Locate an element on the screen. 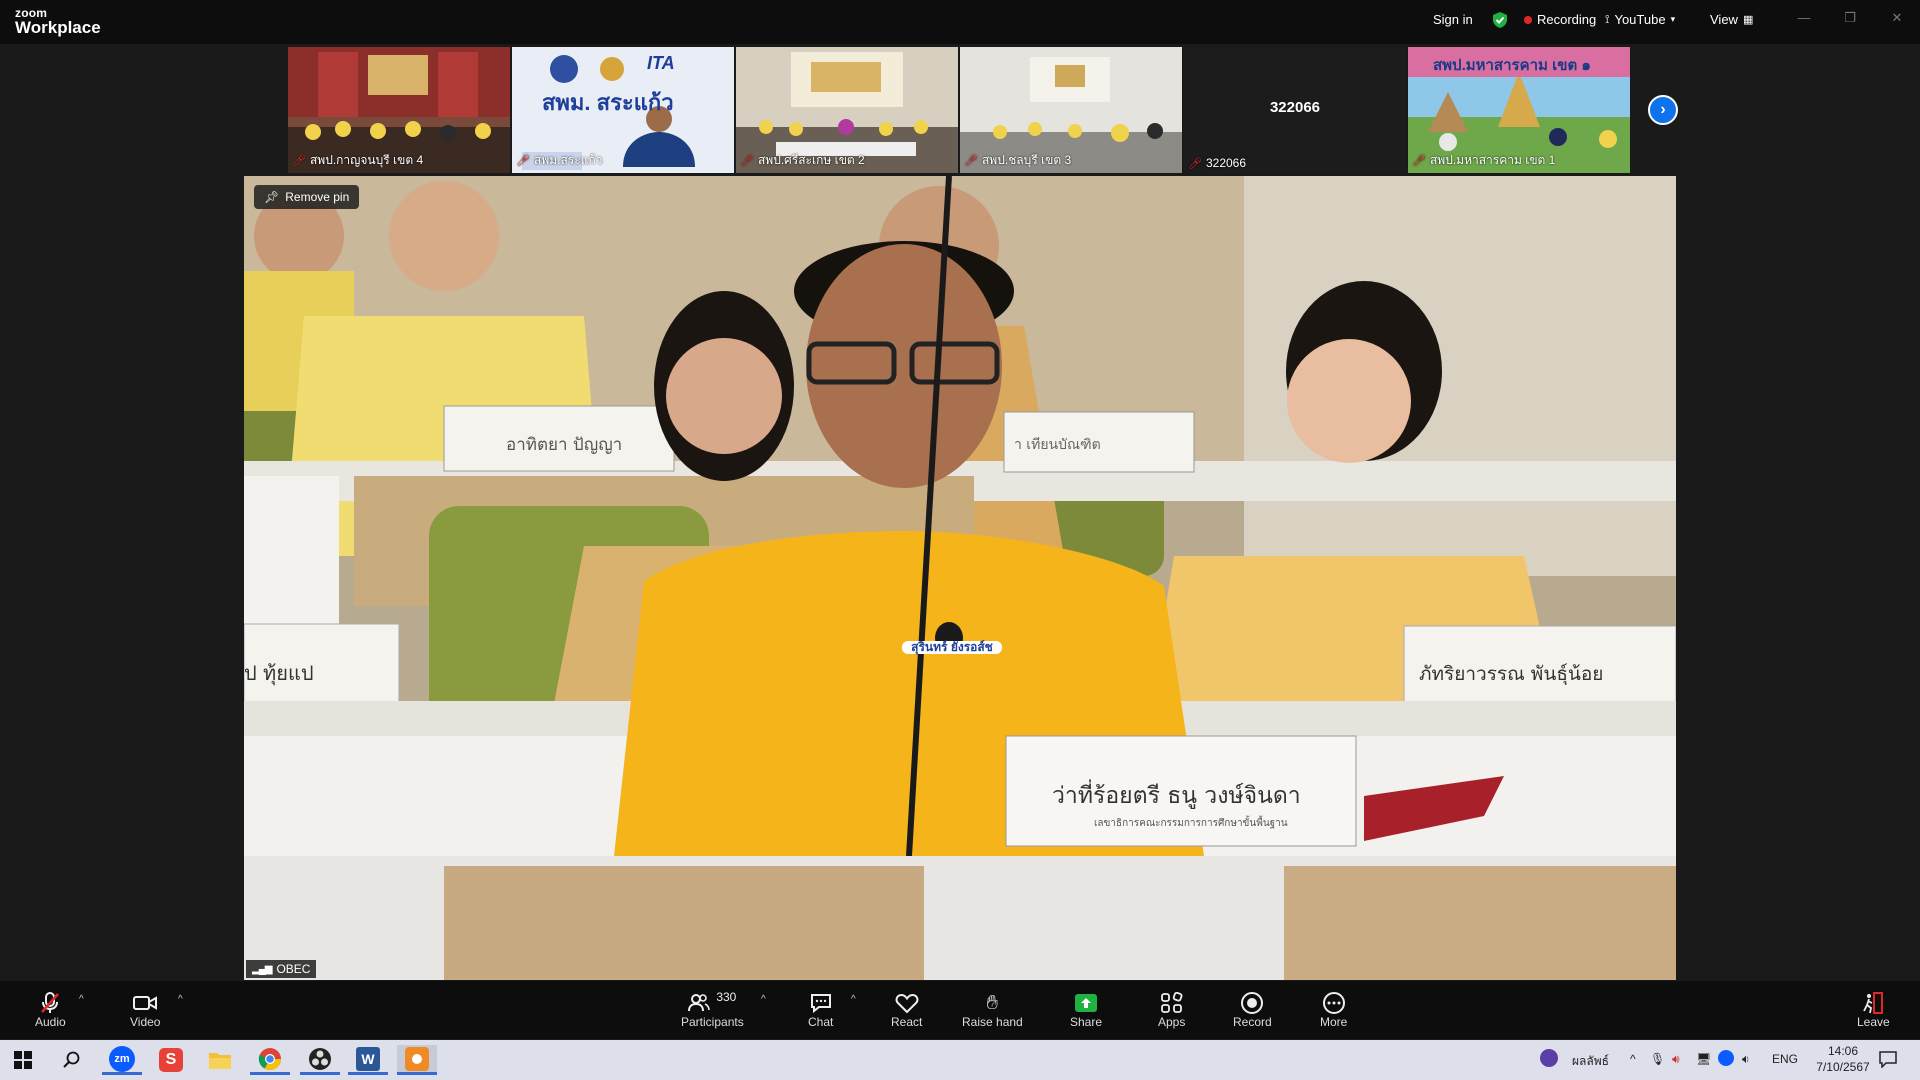 This screenshot has height=1080, width=1920. more-button: More is located at coordinates (1333, 1010).